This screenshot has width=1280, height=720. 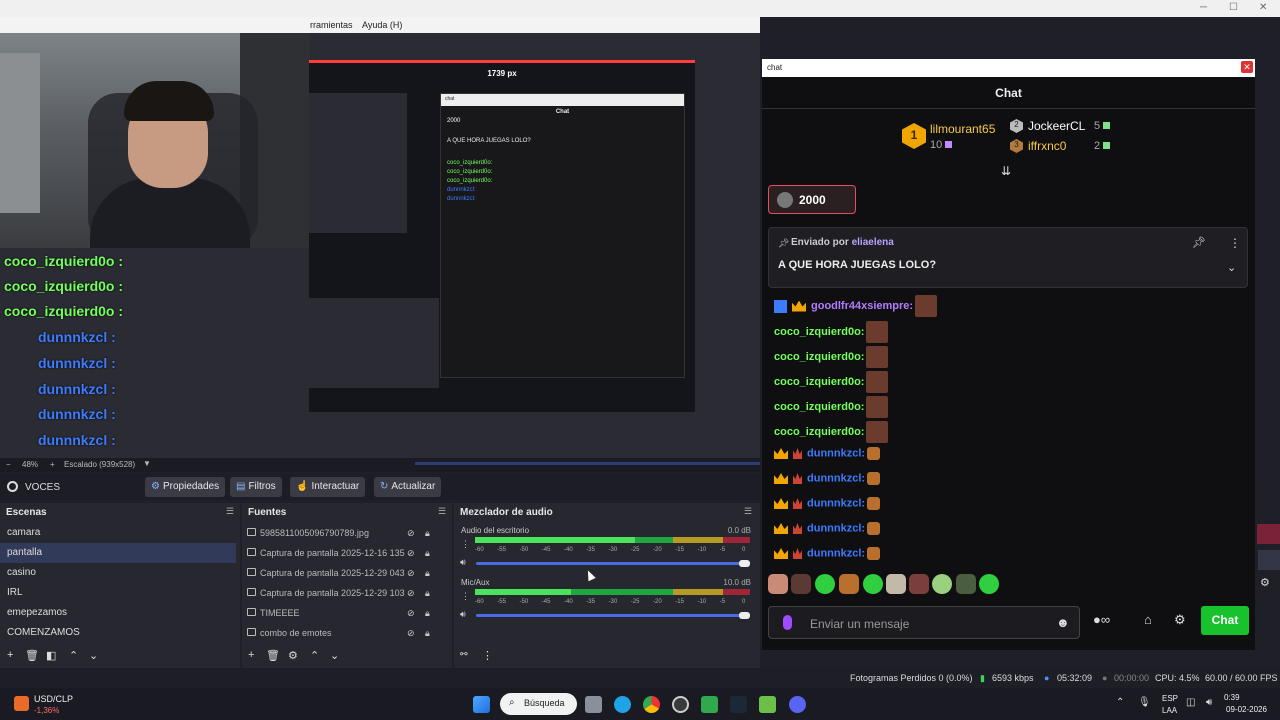 I want to click on volume-knob, so click(x=744, y=563).